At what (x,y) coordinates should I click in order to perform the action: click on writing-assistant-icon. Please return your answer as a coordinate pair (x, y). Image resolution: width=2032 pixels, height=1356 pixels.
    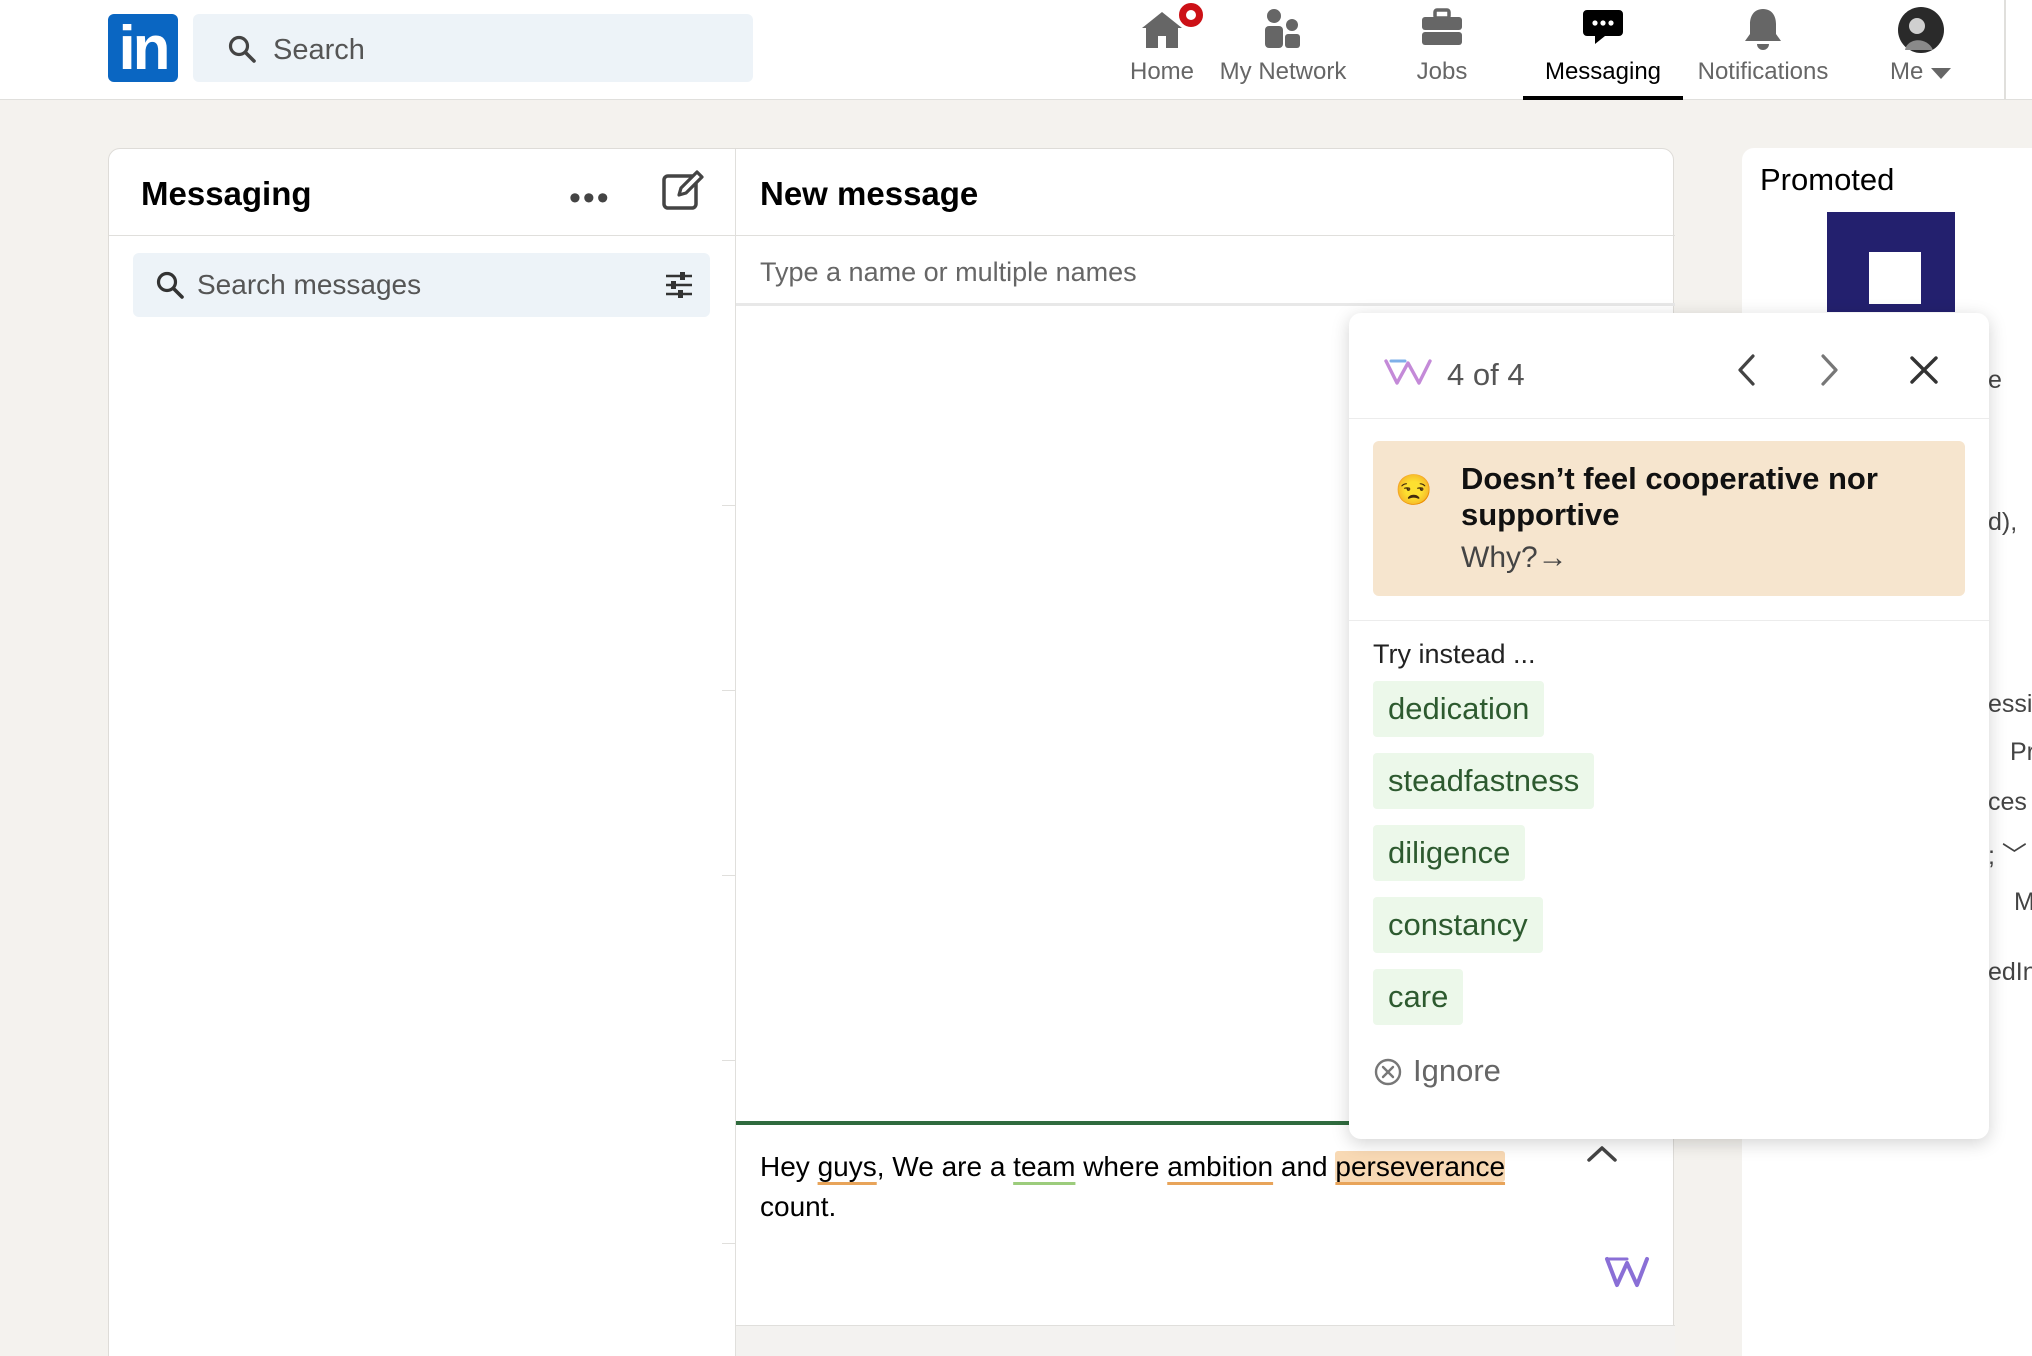
    Looking at the image, I should click on (1627, 1272).